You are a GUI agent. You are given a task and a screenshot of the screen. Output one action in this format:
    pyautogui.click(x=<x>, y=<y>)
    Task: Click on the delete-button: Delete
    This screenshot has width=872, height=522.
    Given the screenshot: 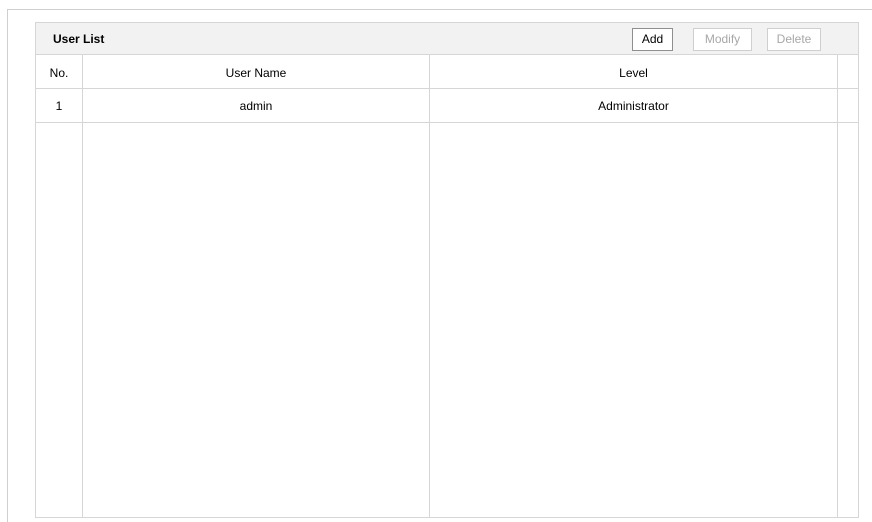 What is the action you would take?
    pyautogui.click(x=794, y=39)
    